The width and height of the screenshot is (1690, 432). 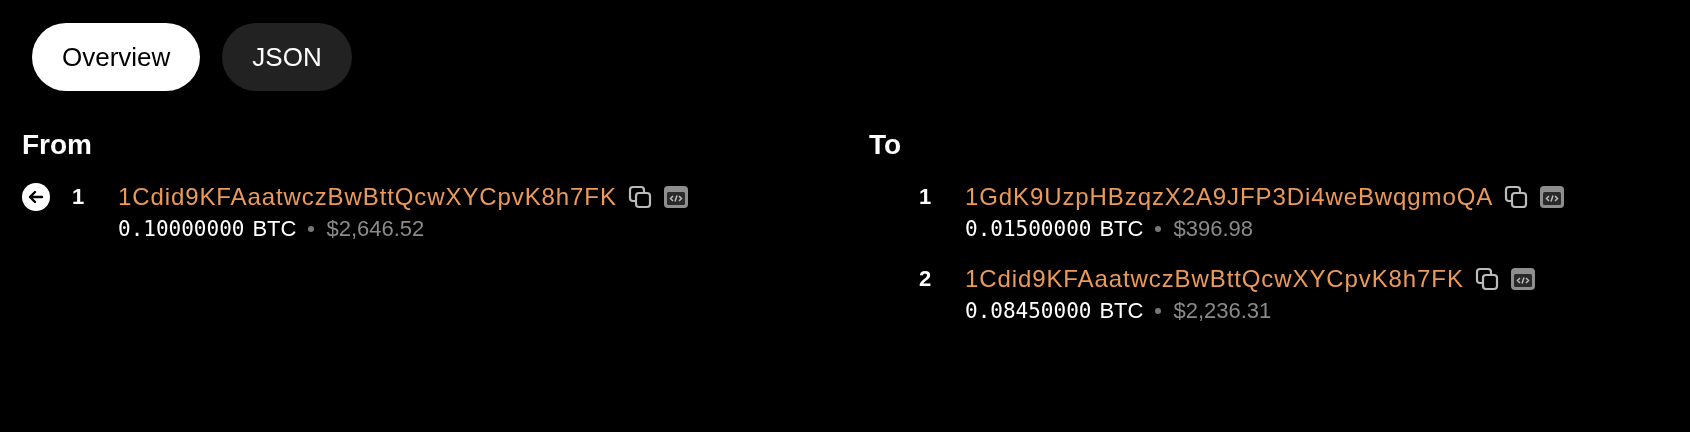 What do you see at coordinates (885, 145) in the screenshot?
I see `section-title: To` at bounding box center [885, 145].